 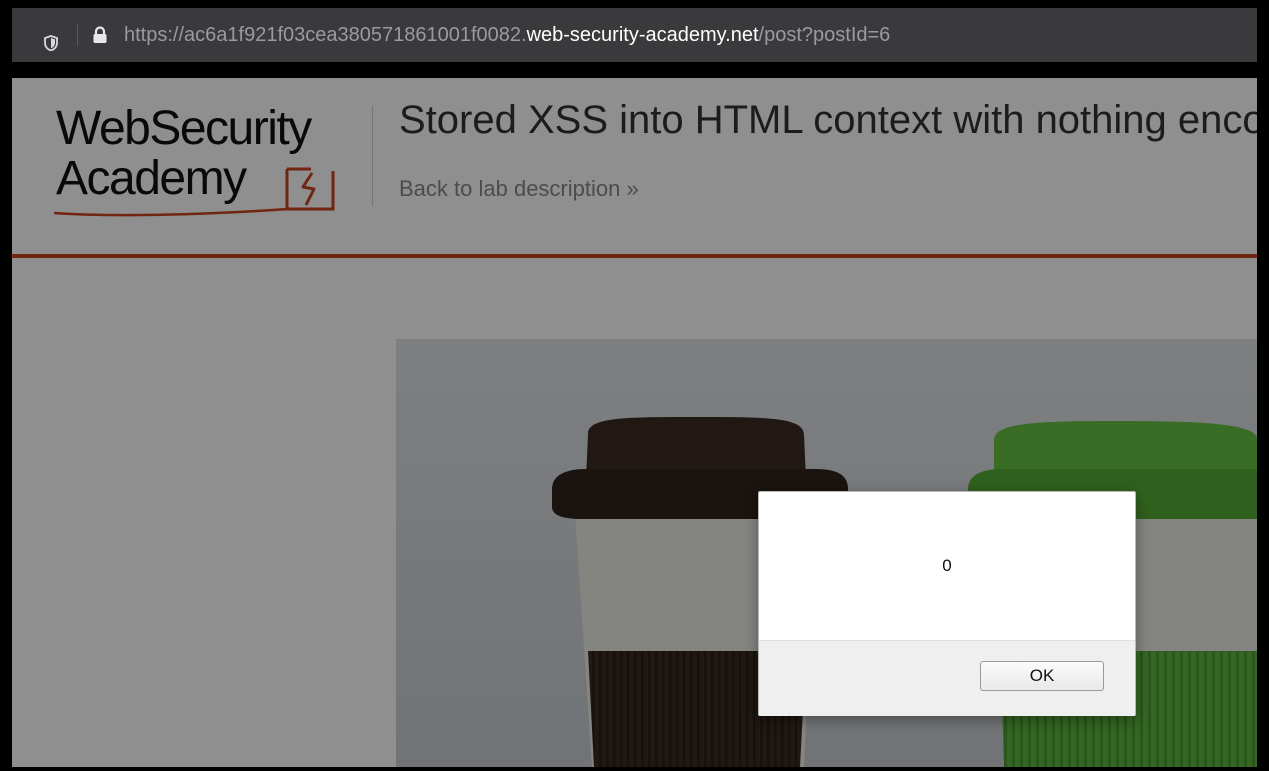 I want to click on alert-dialog-footer: OK, so click(x=947, y=678).